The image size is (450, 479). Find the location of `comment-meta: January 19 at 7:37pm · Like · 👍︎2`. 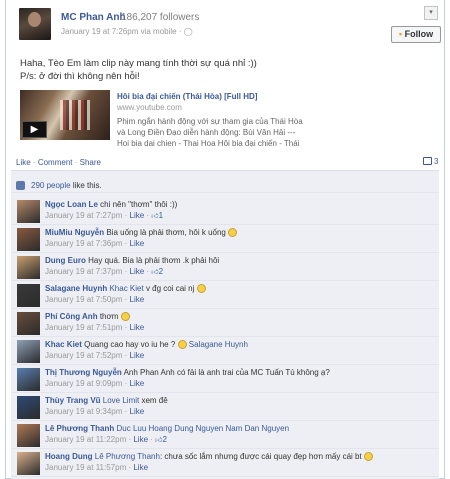

comment-meta: January 19 at 7:37pm · Like · 👍︎2 is located at coordinates (104, 271).